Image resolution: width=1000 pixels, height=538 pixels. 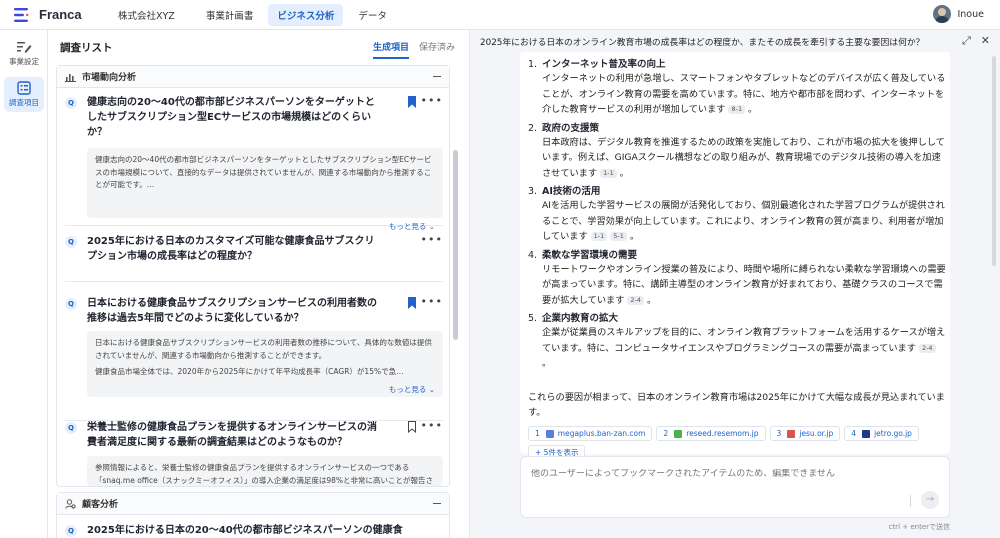 What do you see at coordinates (854, 433) in the screenshot?
I see `source-index: 4` at bounding box center [854, 433].